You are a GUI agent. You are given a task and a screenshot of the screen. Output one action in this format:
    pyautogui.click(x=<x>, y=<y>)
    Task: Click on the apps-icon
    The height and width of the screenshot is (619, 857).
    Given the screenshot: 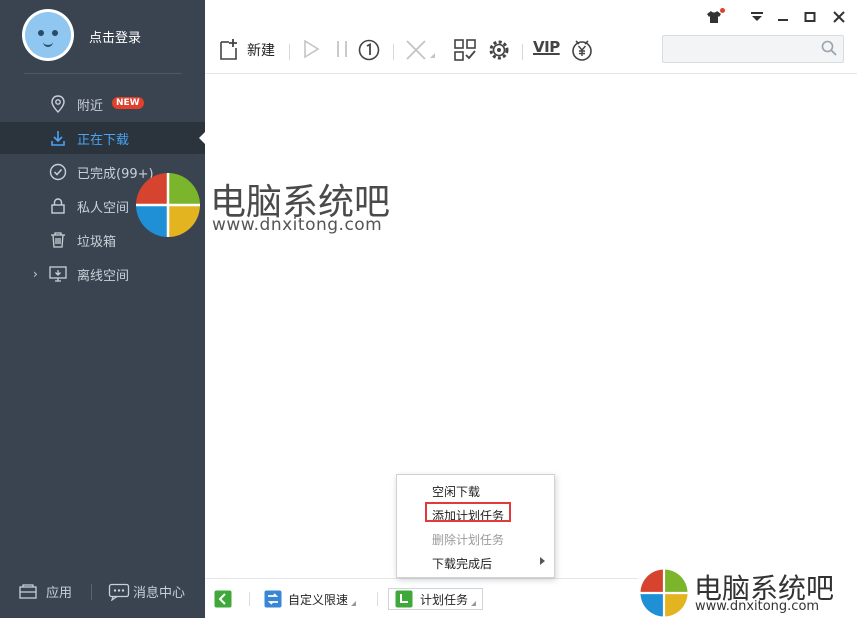 What is the action you would take?
    pyautogui.click(x=28, y=591)
    